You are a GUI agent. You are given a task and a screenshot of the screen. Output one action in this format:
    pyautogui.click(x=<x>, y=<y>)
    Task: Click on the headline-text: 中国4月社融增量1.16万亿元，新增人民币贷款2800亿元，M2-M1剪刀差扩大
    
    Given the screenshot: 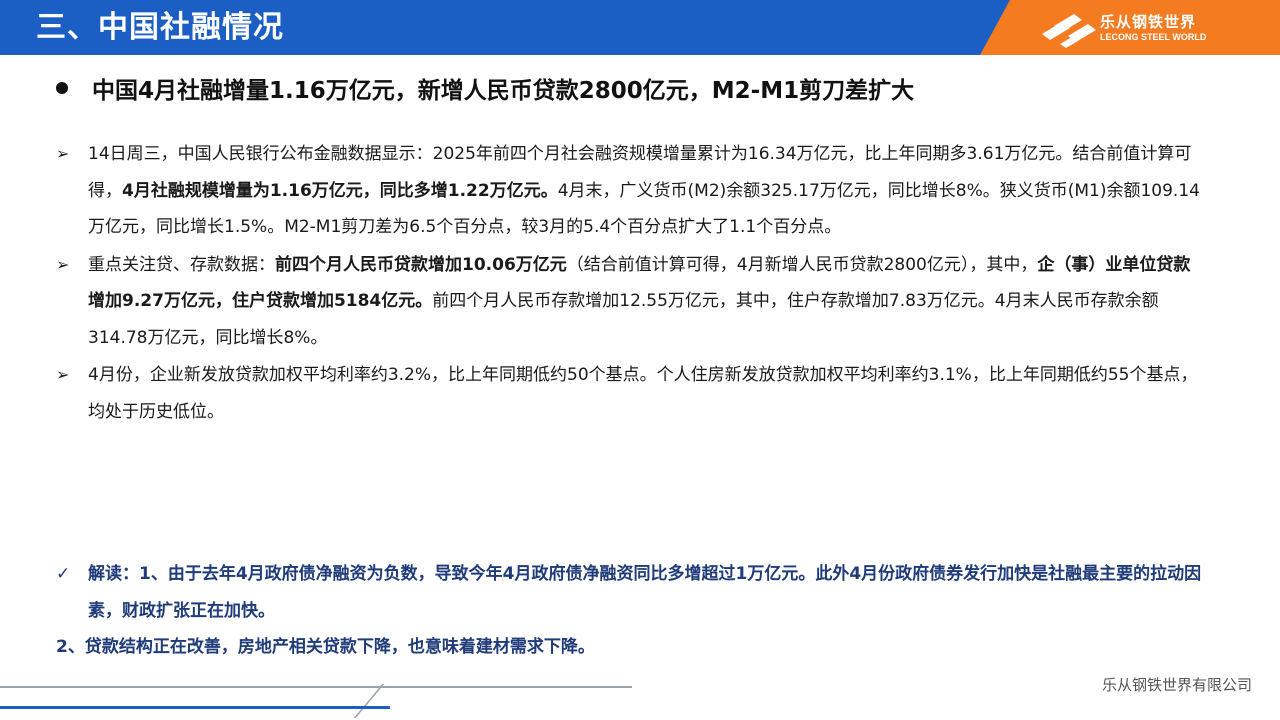 What is the action you would take?
    pyautogui.click(x=503, y=91)
    